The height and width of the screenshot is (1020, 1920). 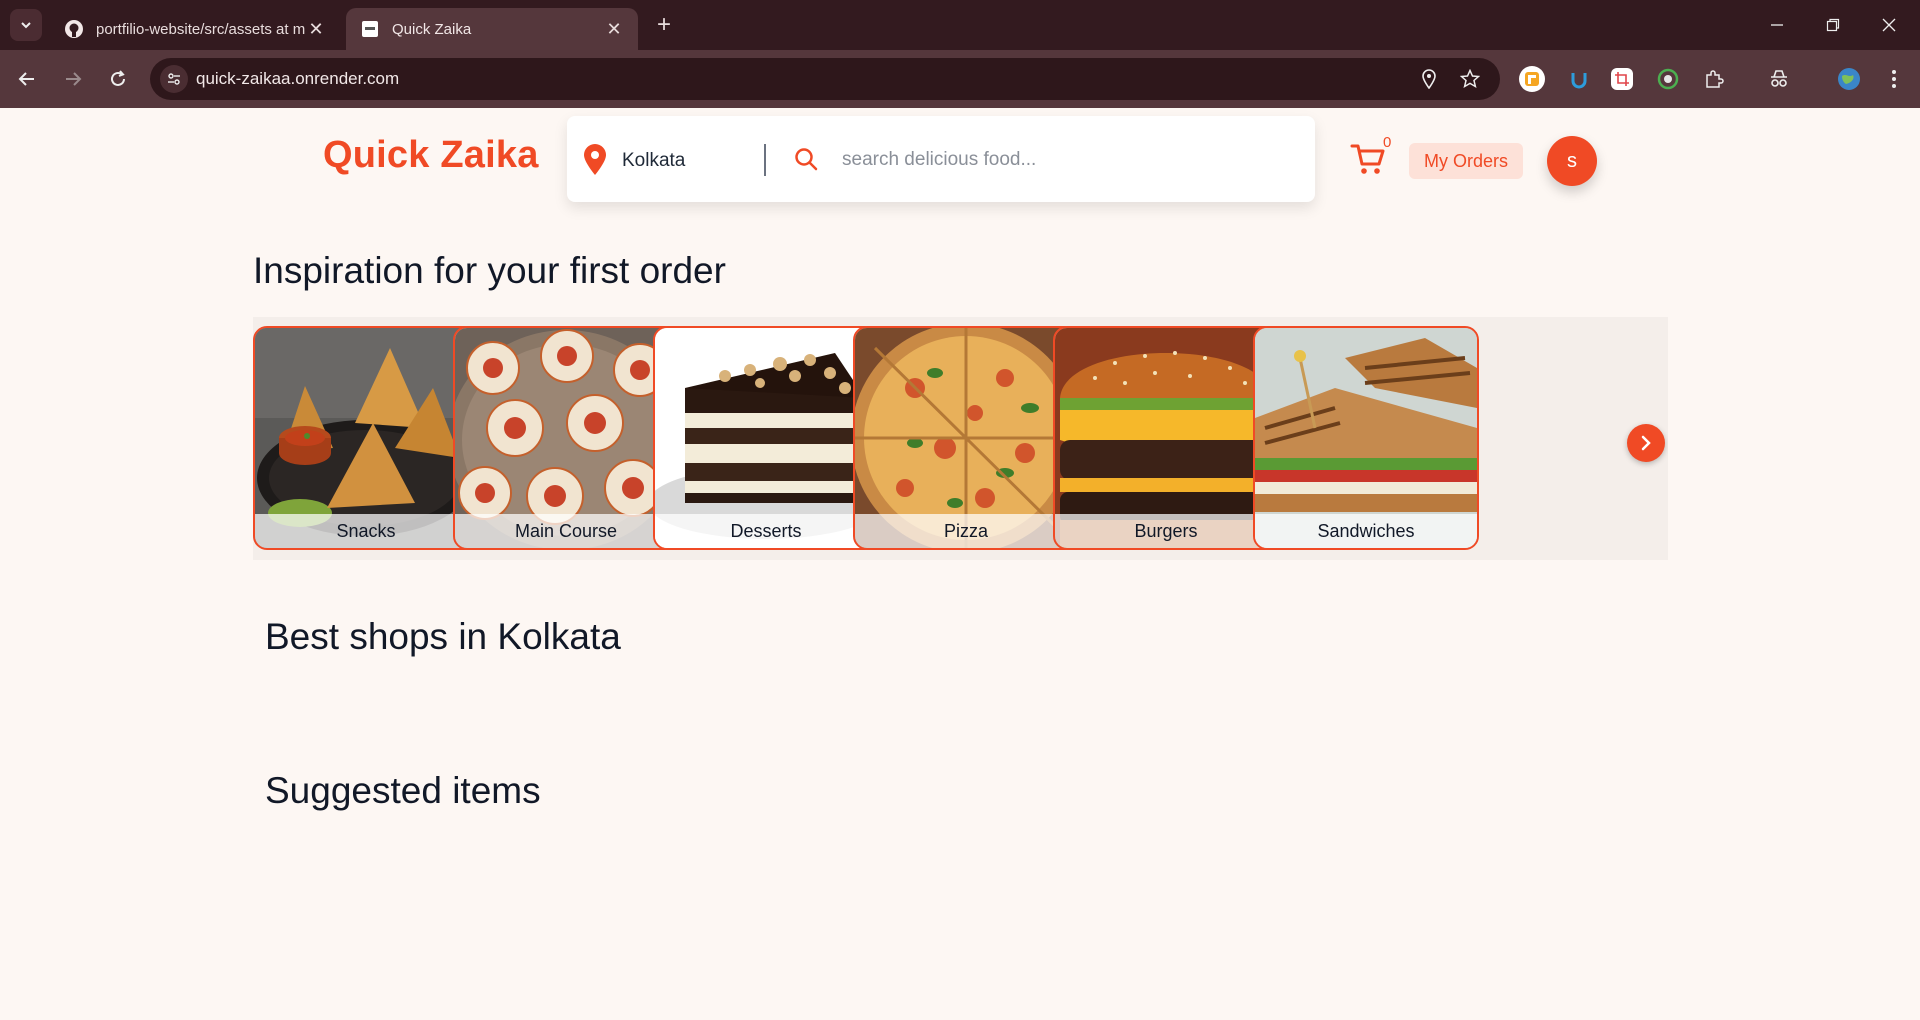 What do you see at coordinates (1833, 25) in the screenshot?
I see `restore-icon` at bounding box center [1833, 25].